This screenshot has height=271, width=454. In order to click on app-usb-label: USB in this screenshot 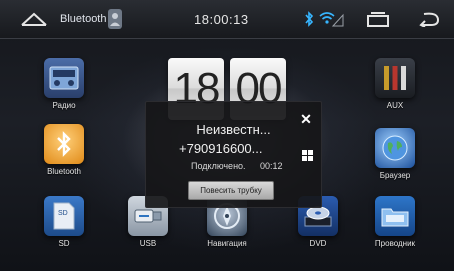, I will do `click(148, 243)`.